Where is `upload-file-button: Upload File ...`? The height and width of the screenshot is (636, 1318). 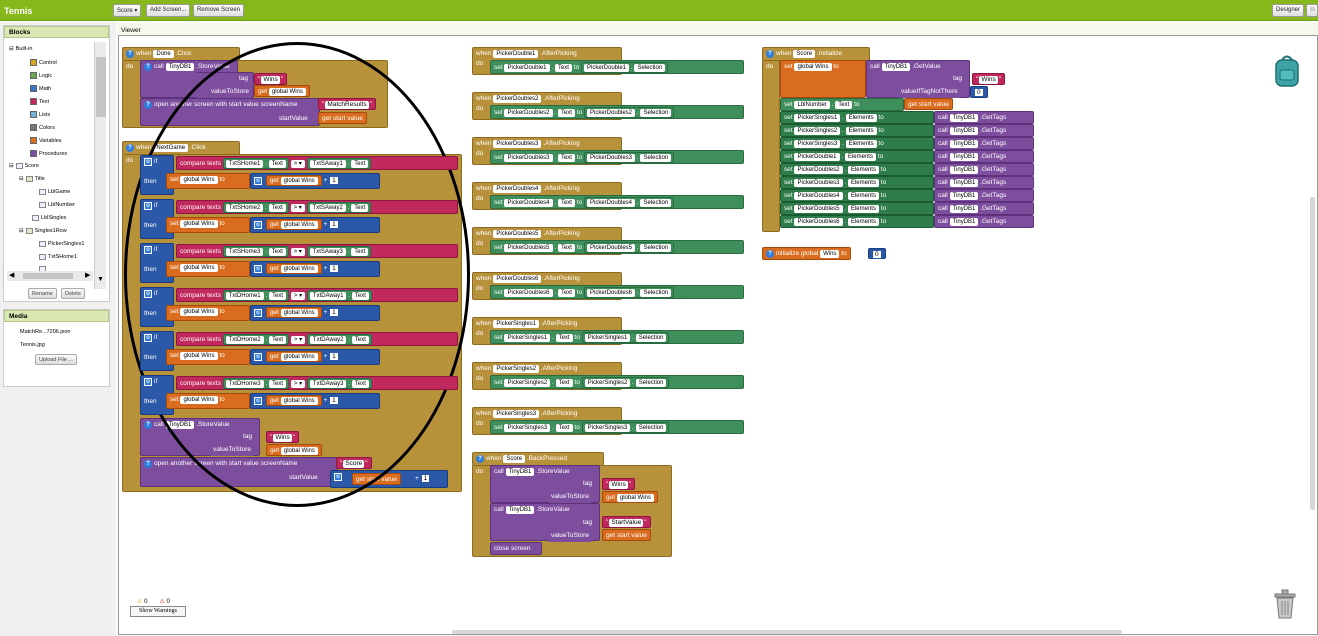 upload-file-button: Upload File ... is located at coordinates (56, 359).